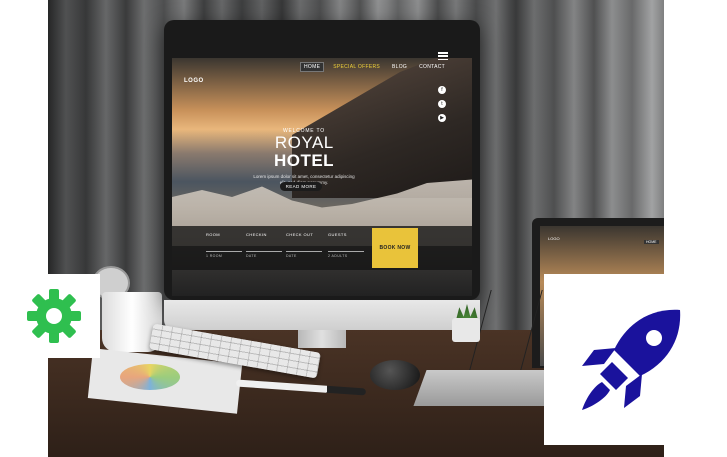  Describe the element at coordinates (150, 377) in the screenshot. I see `color-wheel-sketch` at that location.